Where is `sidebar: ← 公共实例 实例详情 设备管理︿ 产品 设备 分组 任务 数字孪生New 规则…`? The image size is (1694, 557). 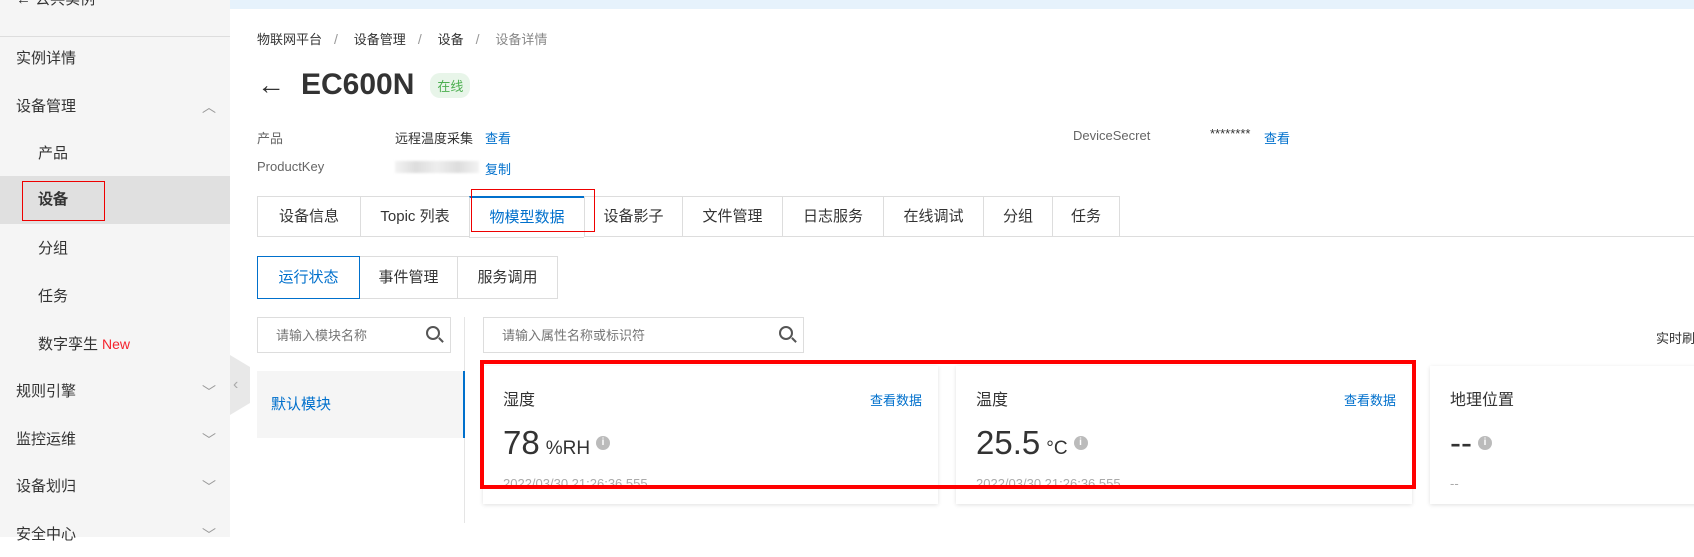 sidebar: ← 公共实例 实例详情 设备管理︿ 产品 设备 分组 任务 数字孪生New 规则… is located at coordinates (115, 271).